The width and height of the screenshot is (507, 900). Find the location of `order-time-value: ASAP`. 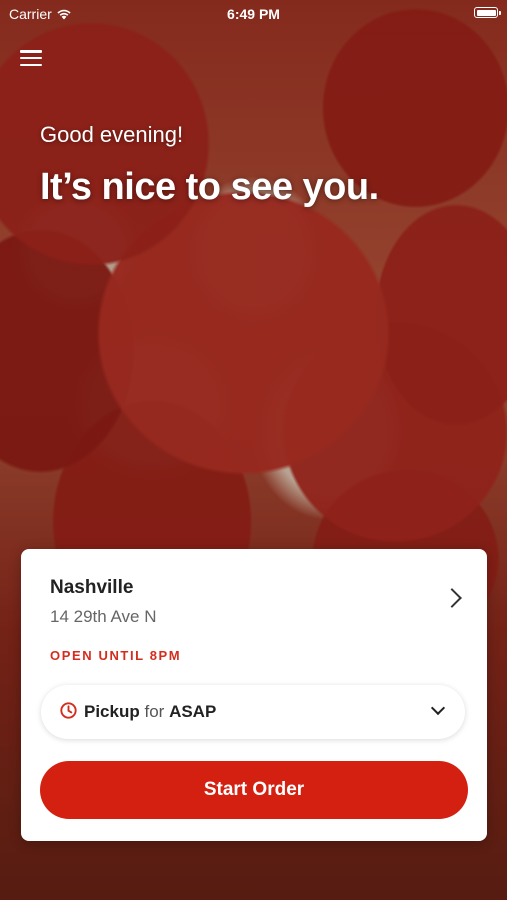

order-time-value: ASAP is located at coordinates (193, 711).